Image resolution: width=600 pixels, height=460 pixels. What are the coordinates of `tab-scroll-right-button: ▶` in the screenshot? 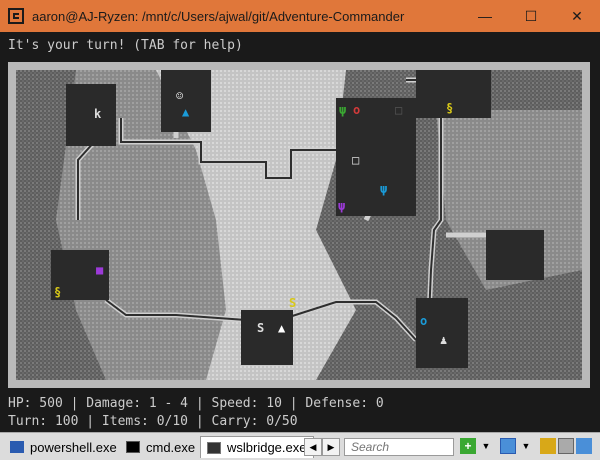 It's located at (331, 447).